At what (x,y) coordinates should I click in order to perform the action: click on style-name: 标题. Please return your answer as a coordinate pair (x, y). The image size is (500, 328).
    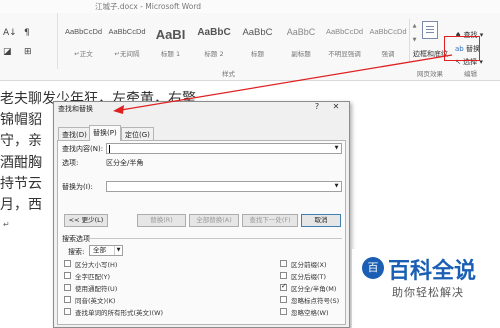
    Looking at the image, I should click on (257, 54).